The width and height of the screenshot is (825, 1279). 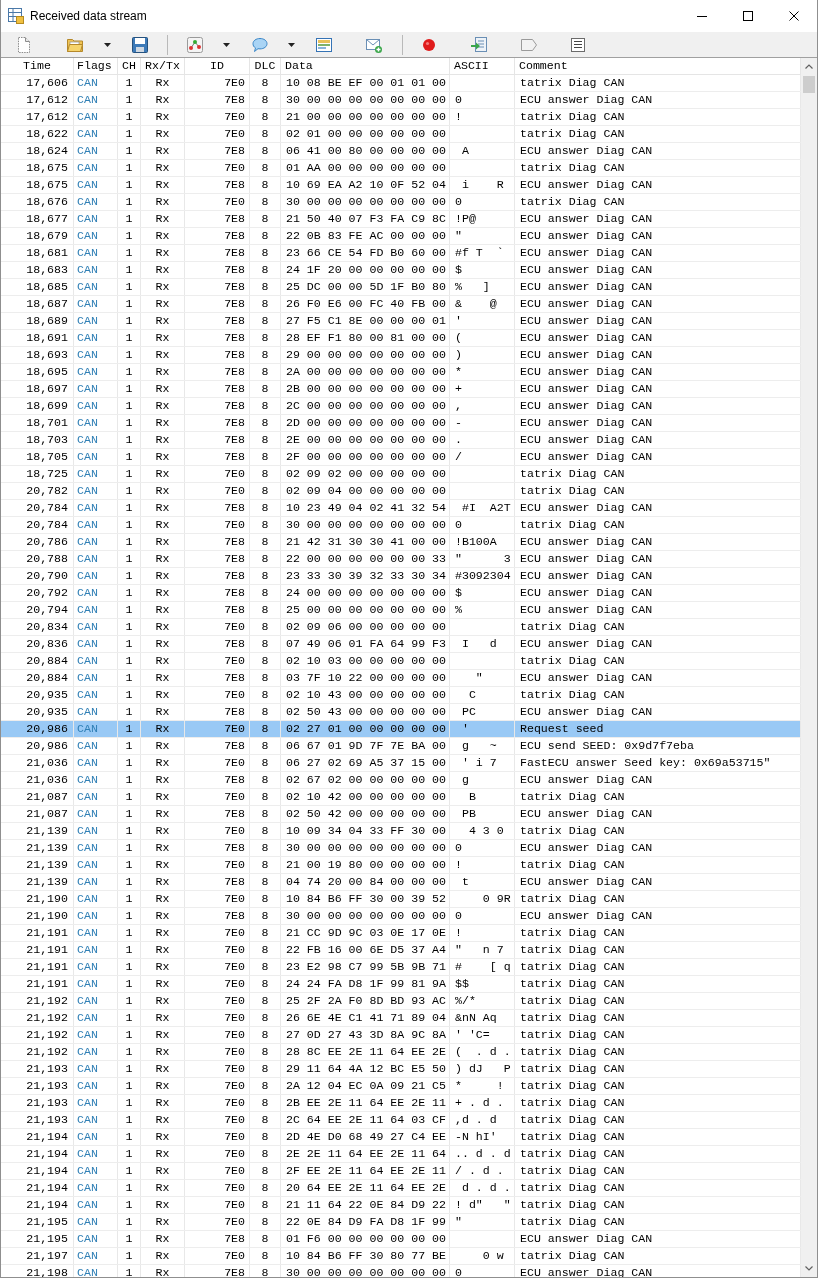 What do you see at coordinates (401, 780) in the screenshot?
I see `table-row: 21,036 CAN 1 Rx 7E8 8 02 67 02 00 00 00 00 00 g ECU answer Diag CAN` at bounding box center [401, 780].